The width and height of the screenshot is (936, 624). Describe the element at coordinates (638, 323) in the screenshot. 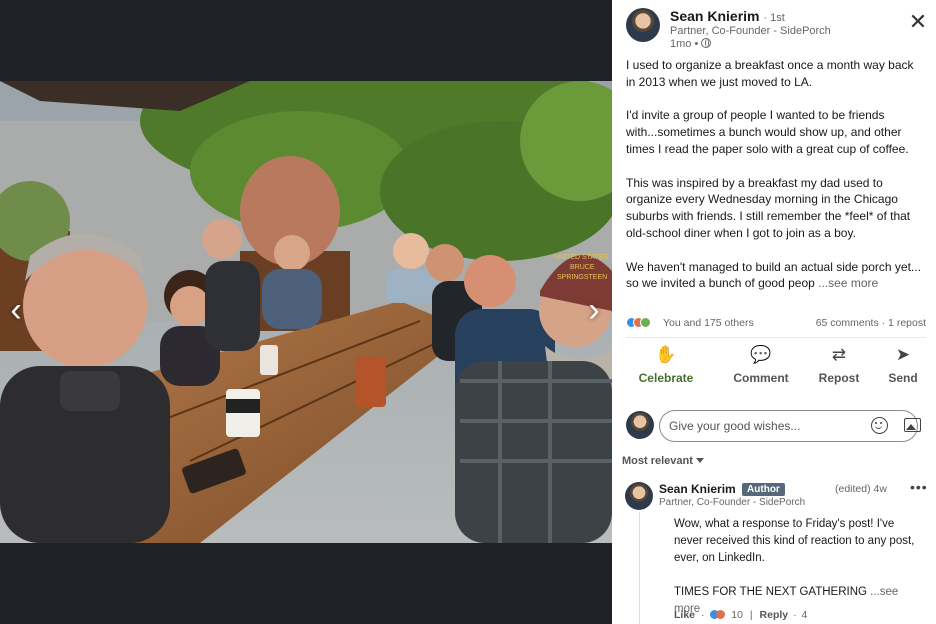

I see `reaction-icons` at that location.